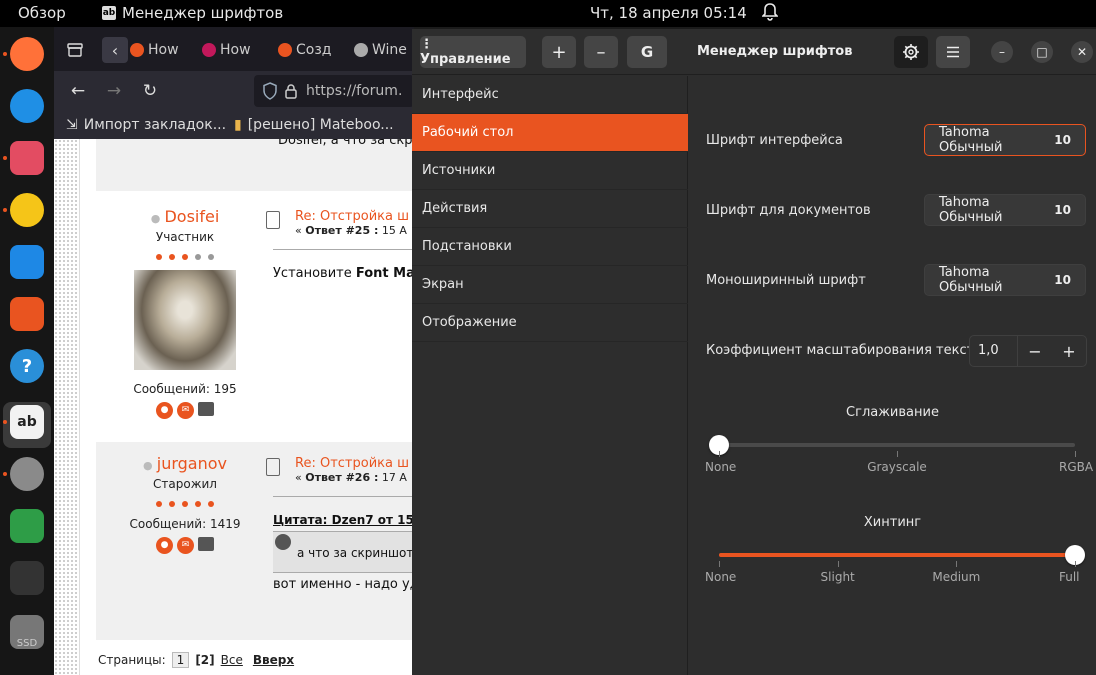  I want to click on page-all-link: Все, so click(232, 660).